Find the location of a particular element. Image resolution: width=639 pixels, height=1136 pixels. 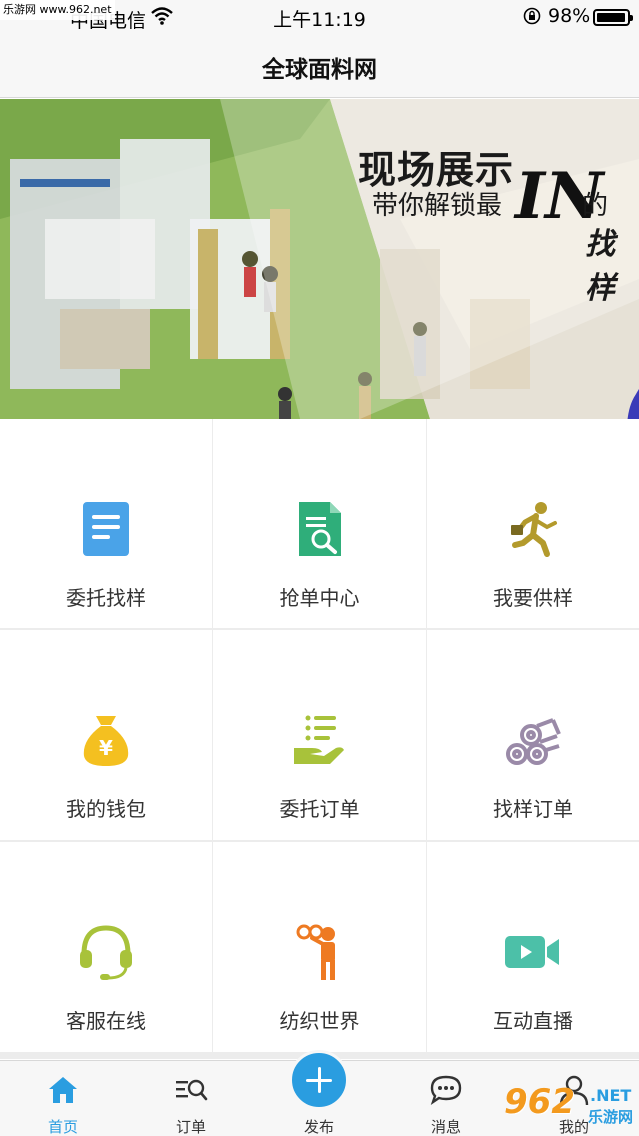

grid-item-live-broadcast: 互动直播 is located at coordinates (533, 947).